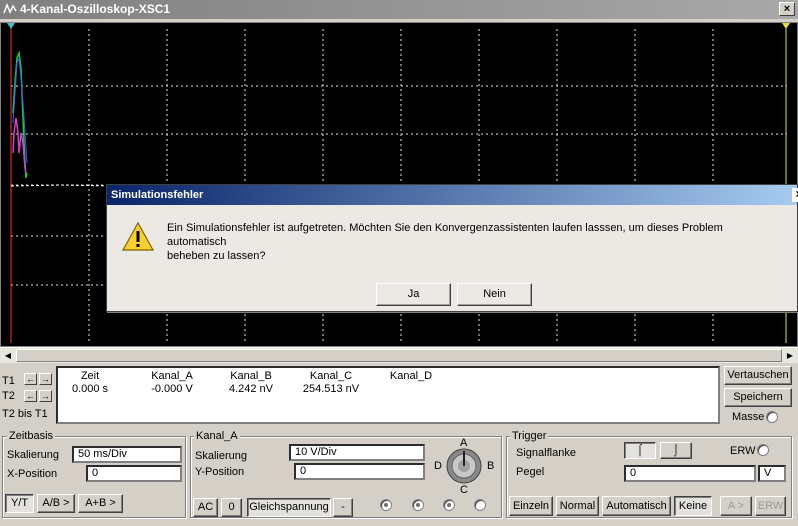 This screenshot has width=798, height=526. Describe the element at coordinates (690, 473) in the screenshot. I see `level-field: 0` at that location.